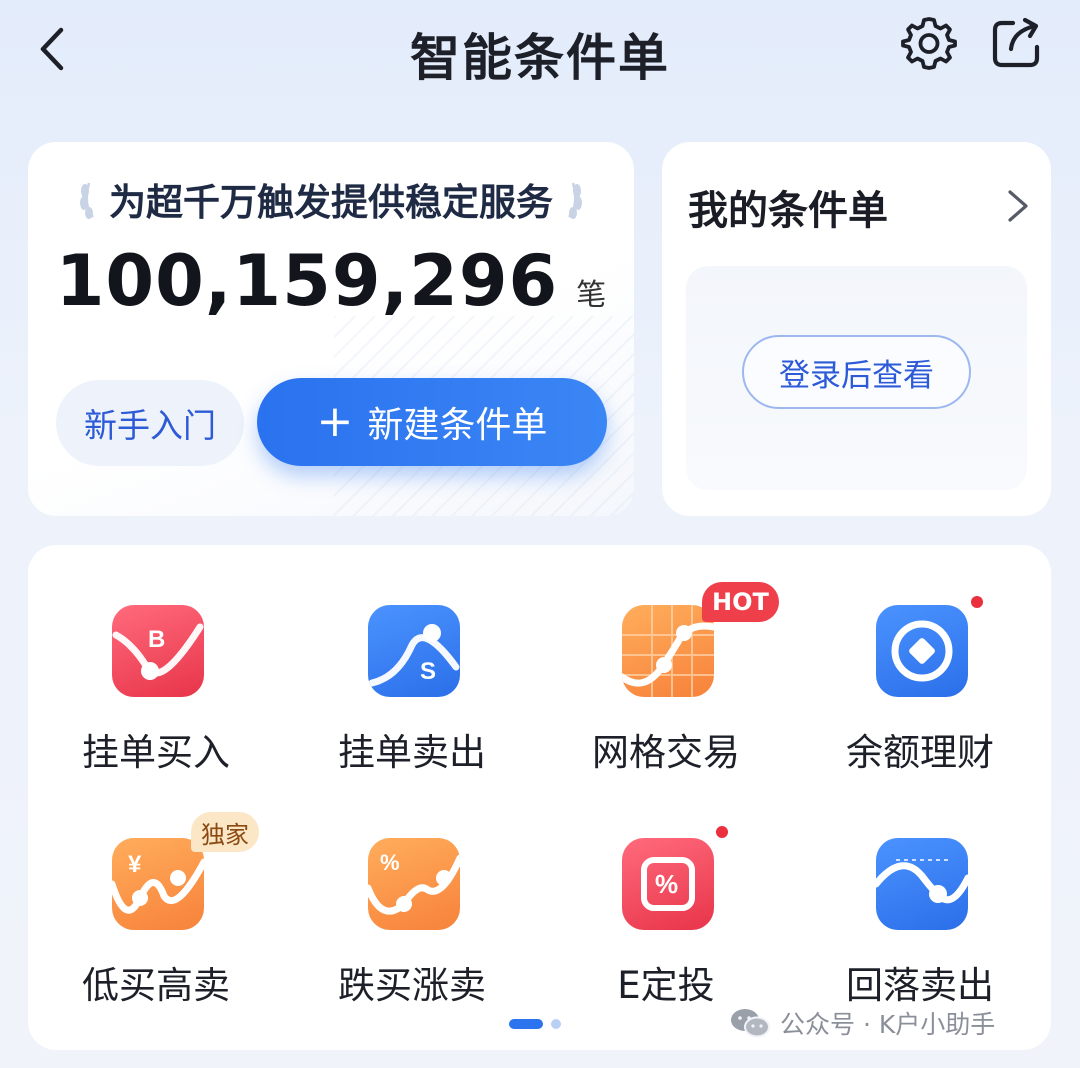 The height and width of the screenshot is (1068, 1080). I want to click on plus-icon: +, so click(335, 421).